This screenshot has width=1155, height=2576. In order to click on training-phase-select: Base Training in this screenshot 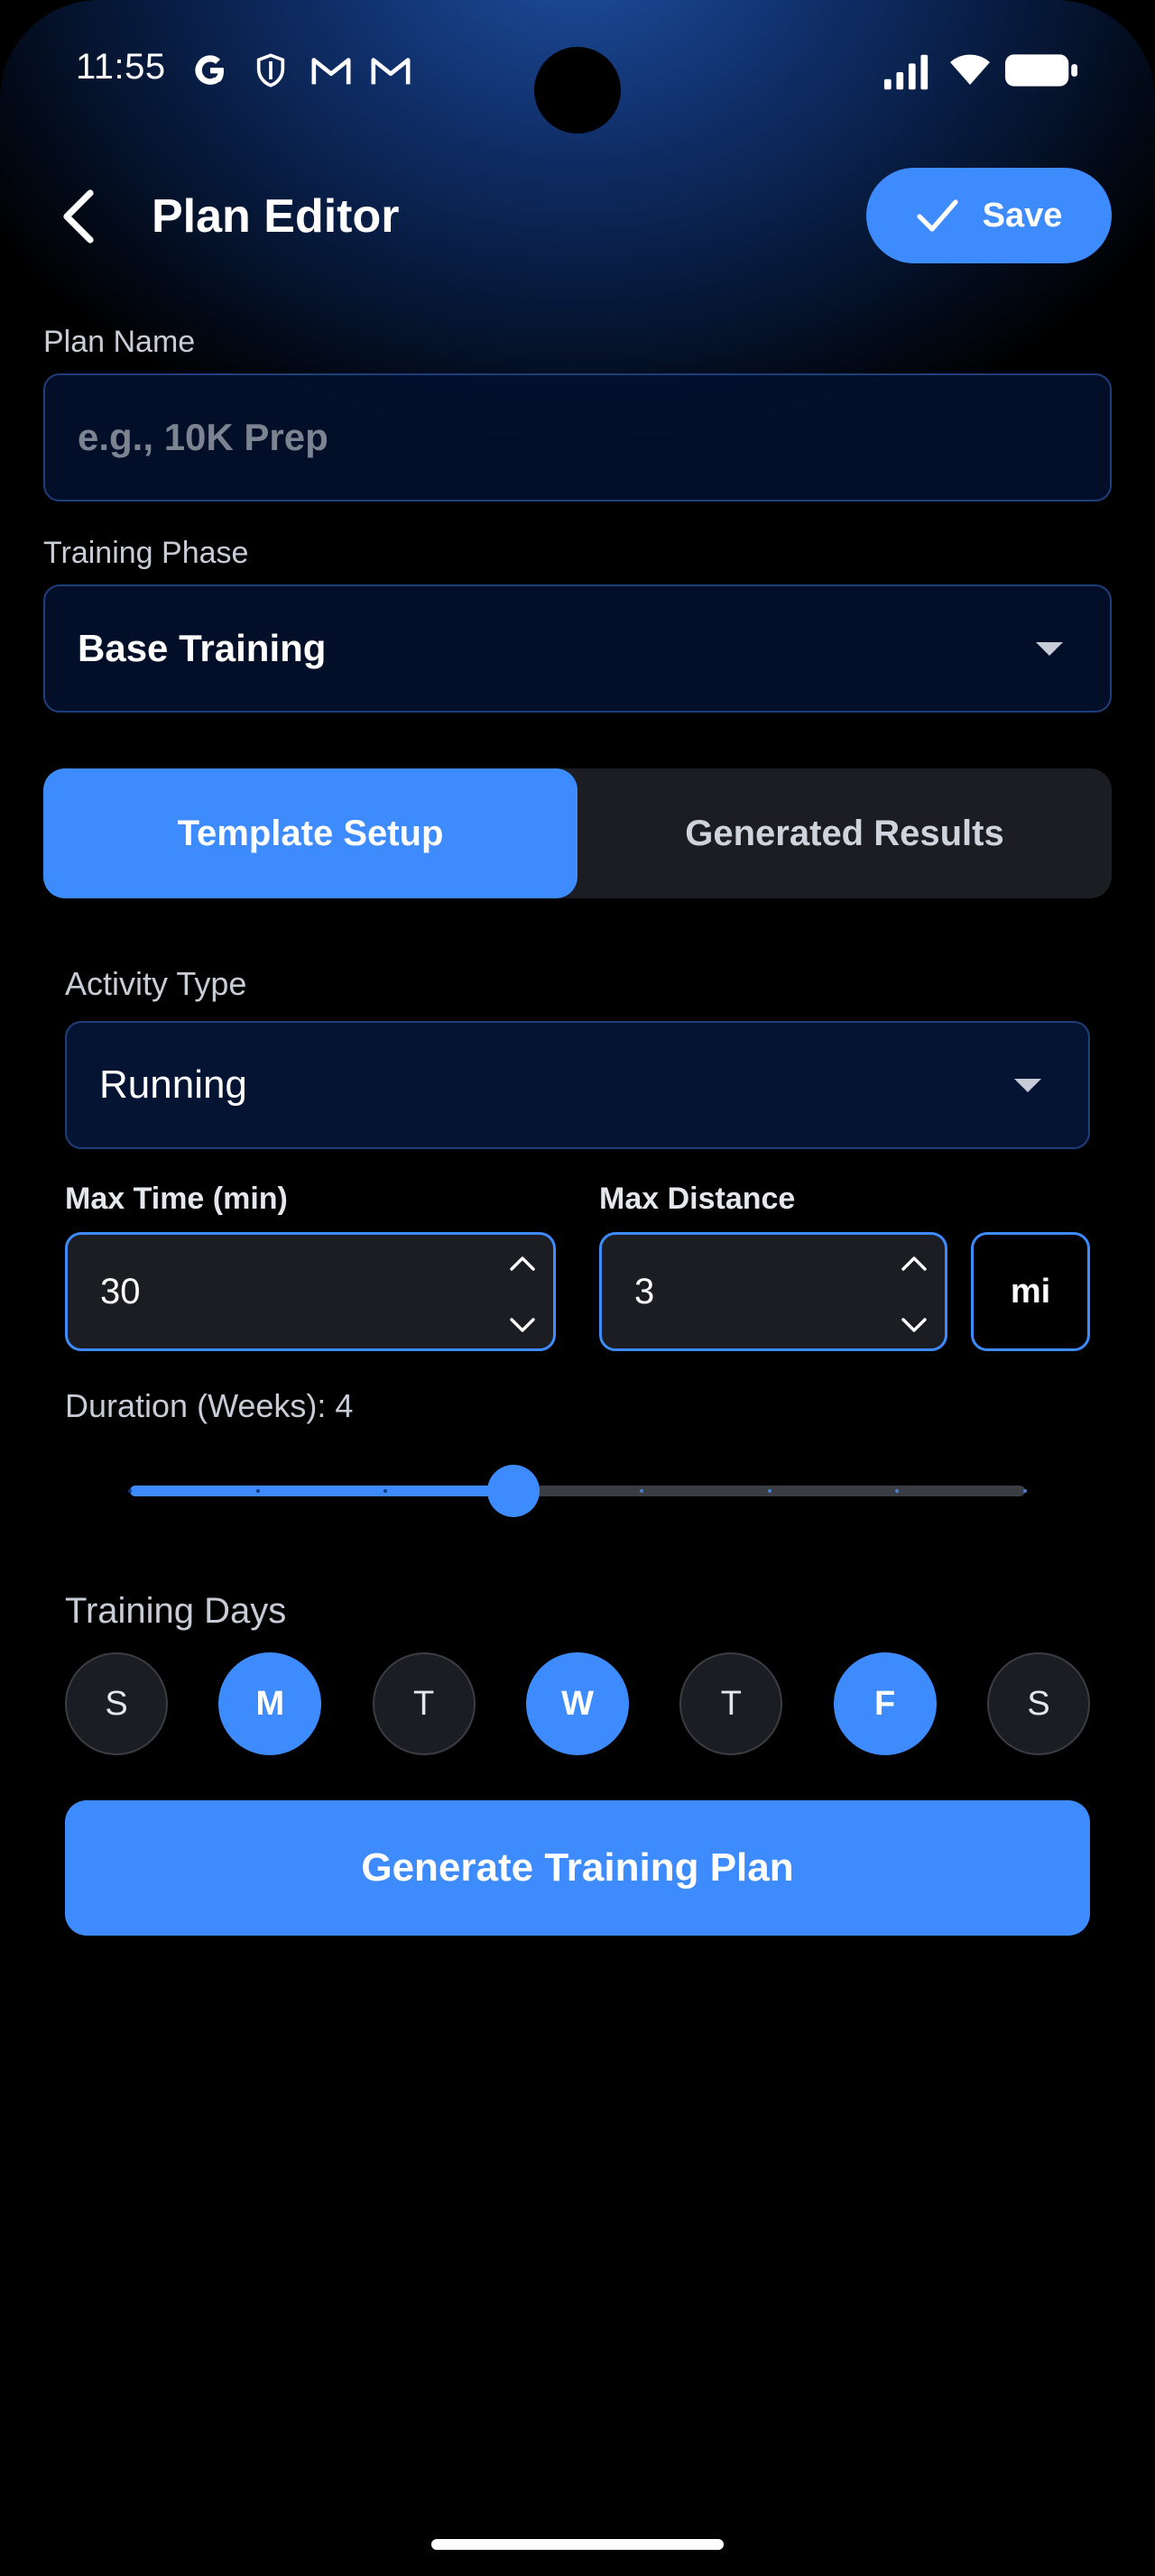, I will do `click(577, 648)`.